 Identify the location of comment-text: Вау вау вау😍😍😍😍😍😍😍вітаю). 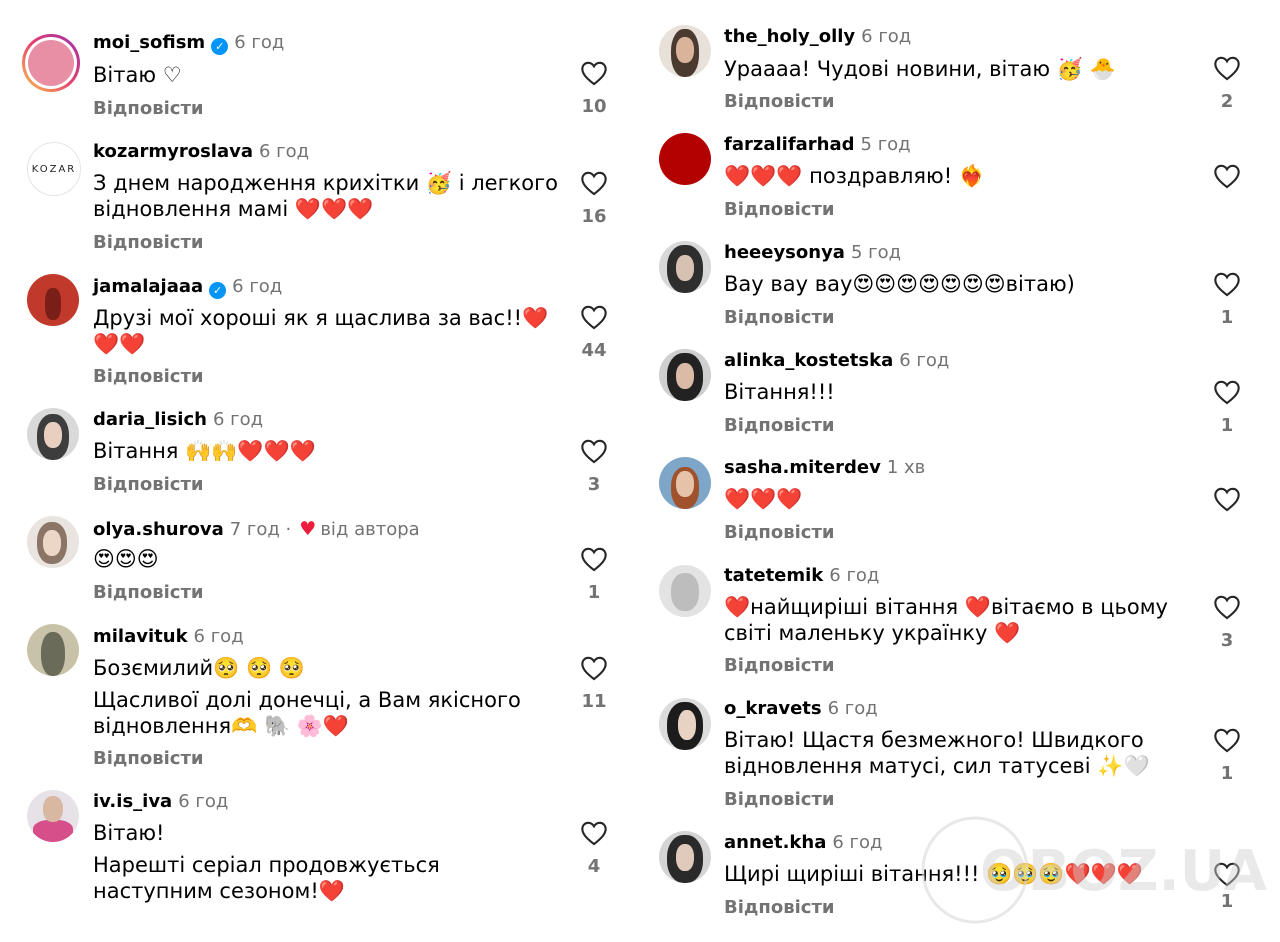
(899, 284).